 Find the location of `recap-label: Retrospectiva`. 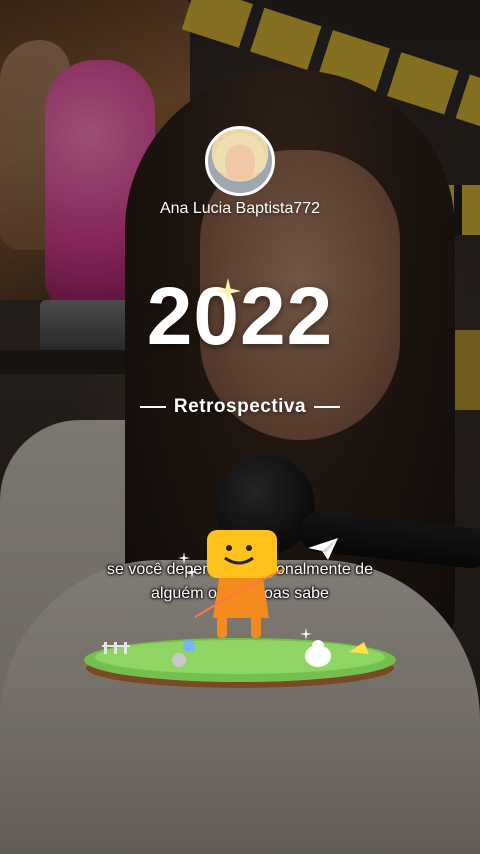

recap-label: Retrospectiva is located at coordinates (240, 406).